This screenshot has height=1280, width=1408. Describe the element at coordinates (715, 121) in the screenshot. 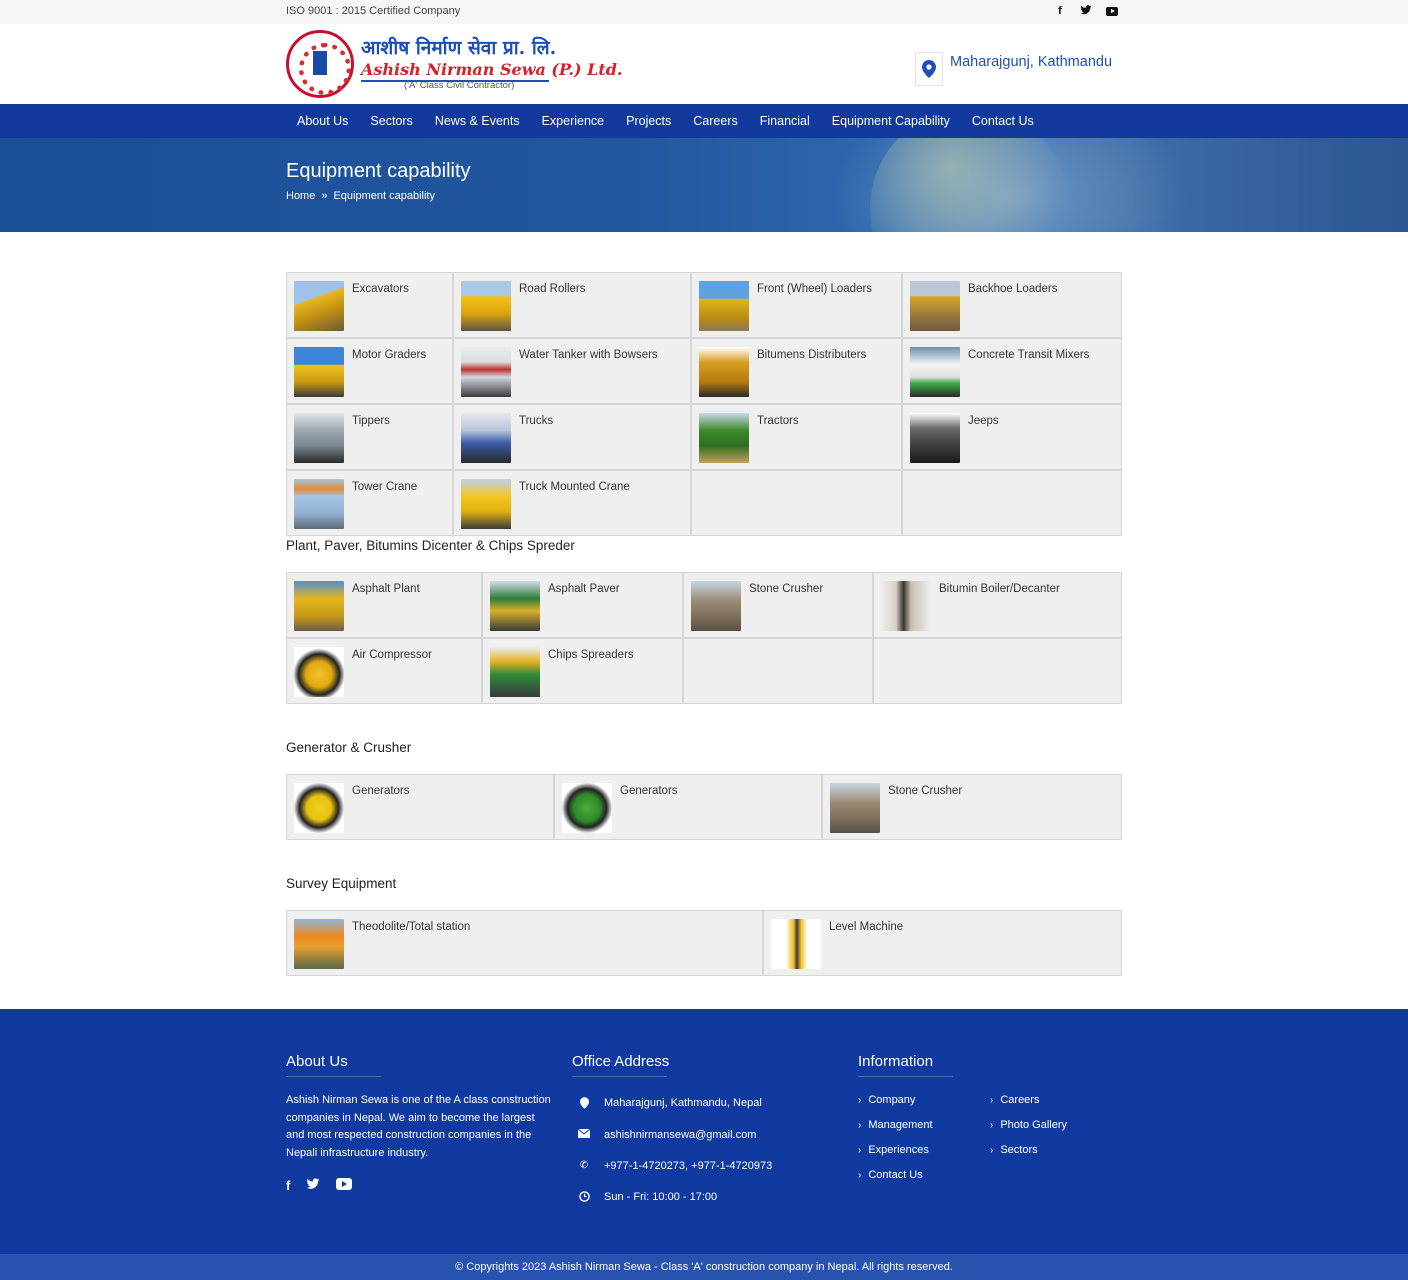

I see `nav-careers: Careers` at that location.